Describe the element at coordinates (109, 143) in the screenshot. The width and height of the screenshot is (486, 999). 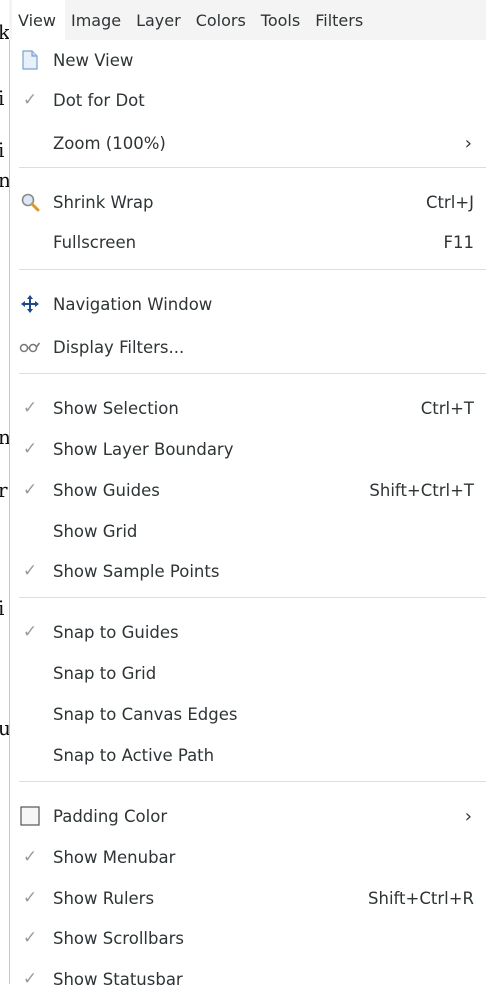
I see `menu-item-label: Zoom (100%)` at that location.